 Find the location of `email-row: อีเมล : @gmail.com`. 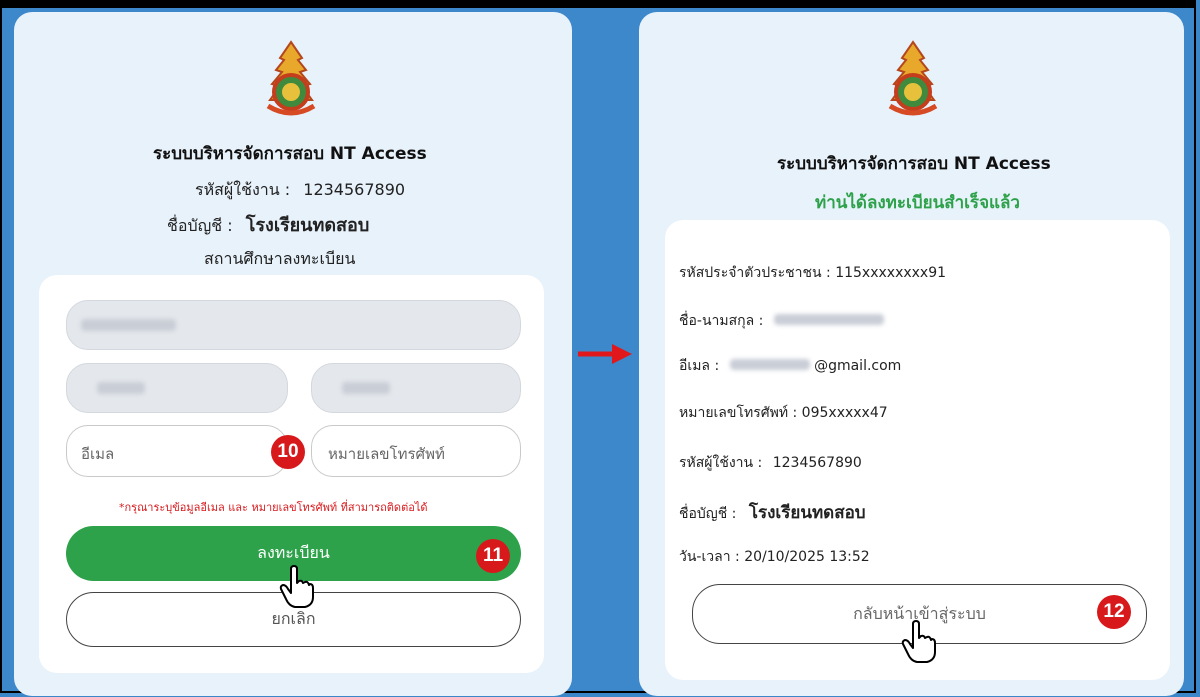

email-row: อีเมล : @gmail.com is located at coordinates (790, 366).